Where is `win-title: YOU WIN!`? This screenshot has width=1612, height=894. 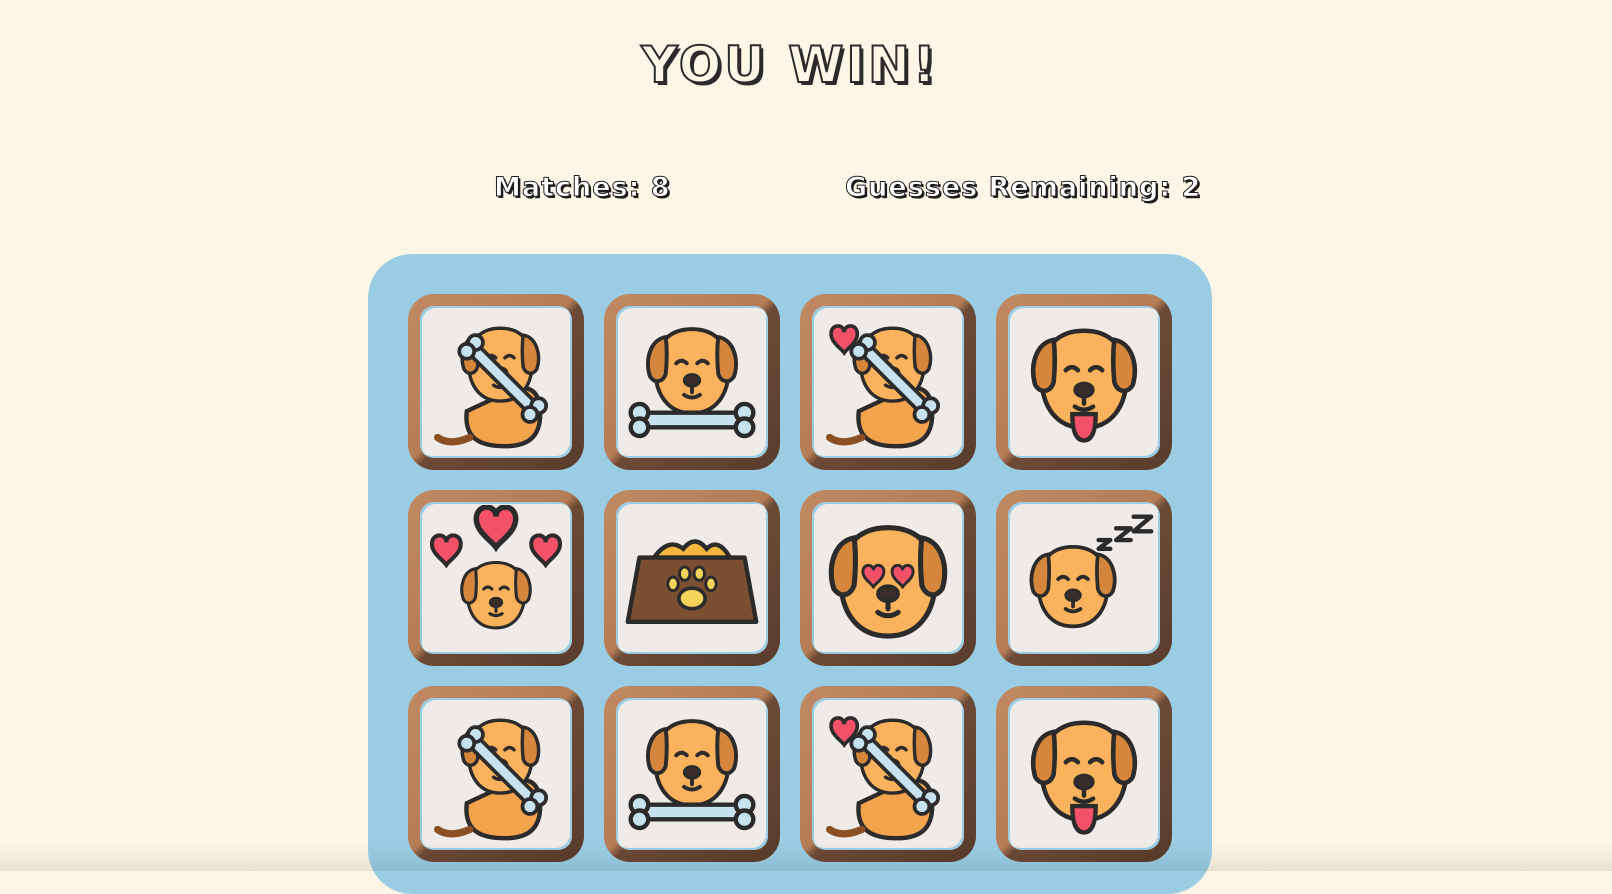
win-title: YOU WIN! is located at coordinates (790, 65).